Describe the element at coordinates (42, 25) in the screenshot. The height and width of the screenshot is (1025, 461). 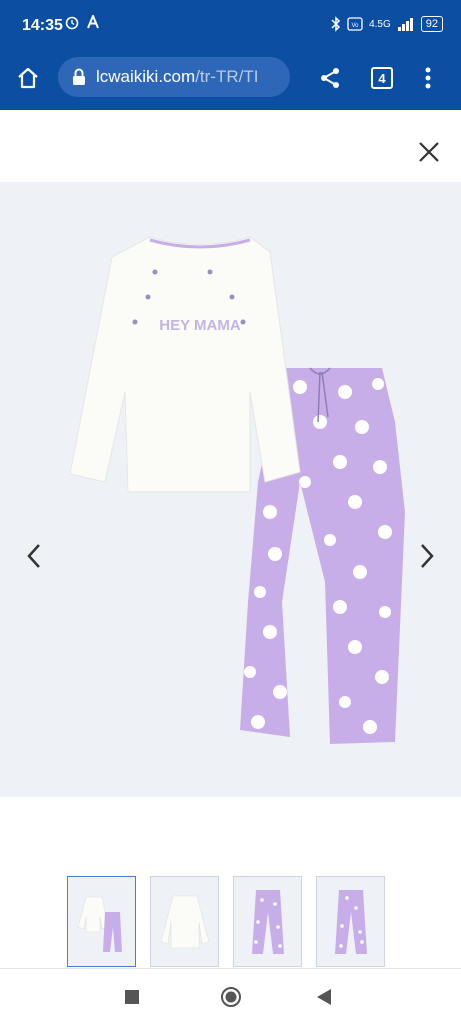
I see `status-time: 14:35` at that location.